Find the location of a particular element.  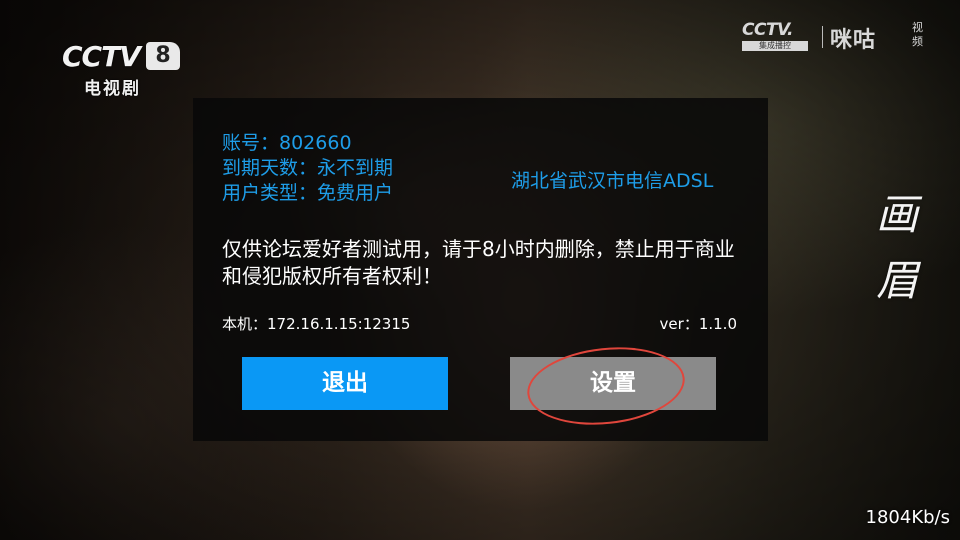

user-type: 用户类型：免费用户 is located at coordinates (308, 193).